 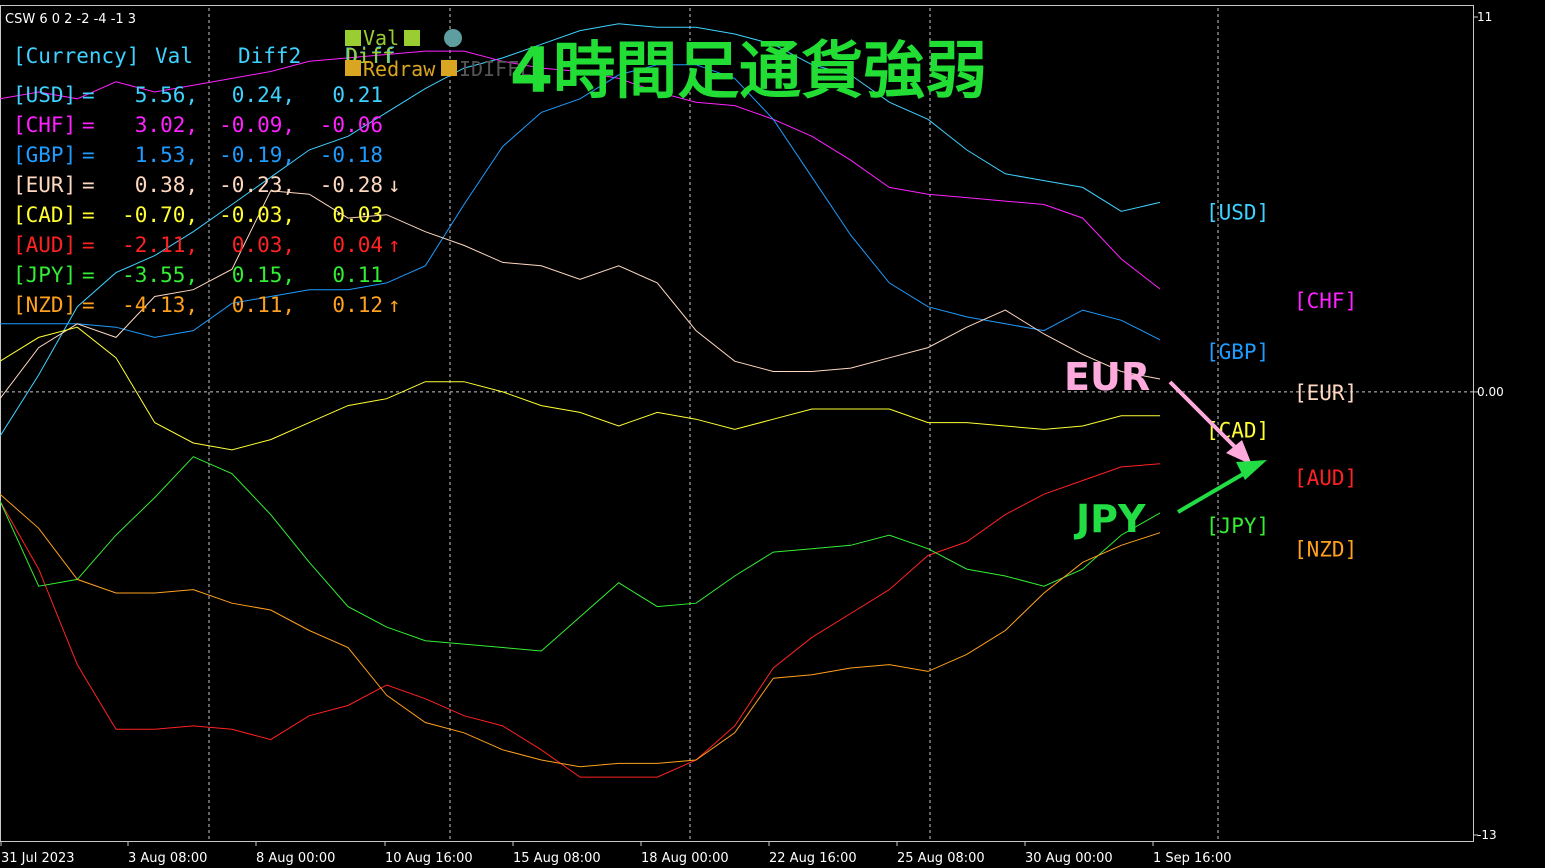 What do you see at coordinates (174, 56) in the screenshot?
I see `table-header: Val` at bounding box center [174, 56].